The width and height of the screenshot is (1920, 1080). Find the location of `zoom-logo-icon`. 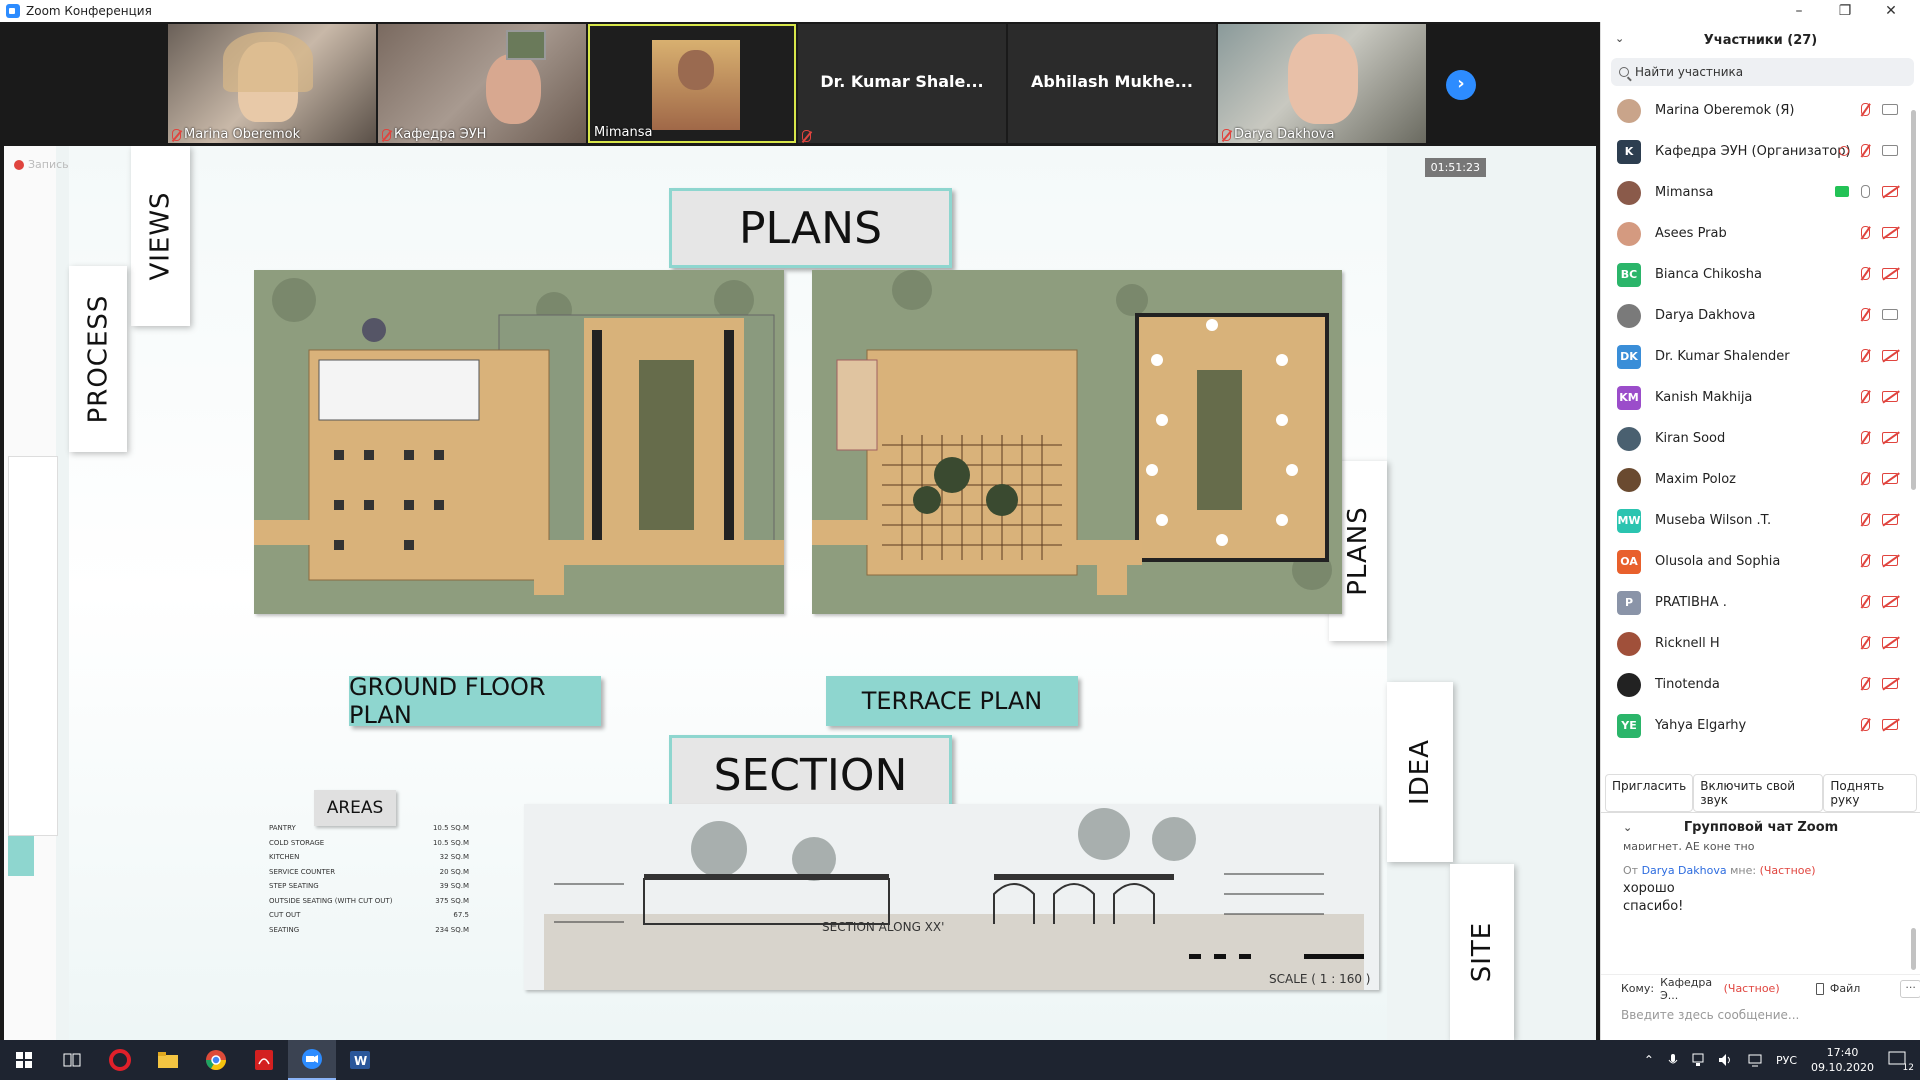

zoom-logo-icon is located at coordinates (13, 11).